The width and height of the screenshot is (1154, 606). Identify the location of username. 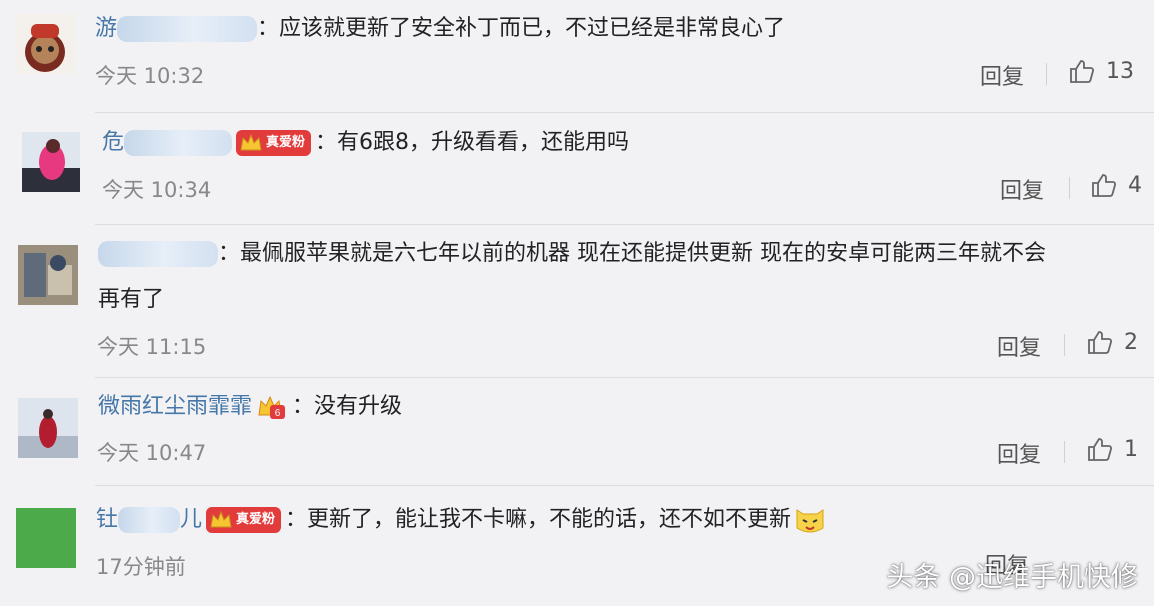
(158, 254).